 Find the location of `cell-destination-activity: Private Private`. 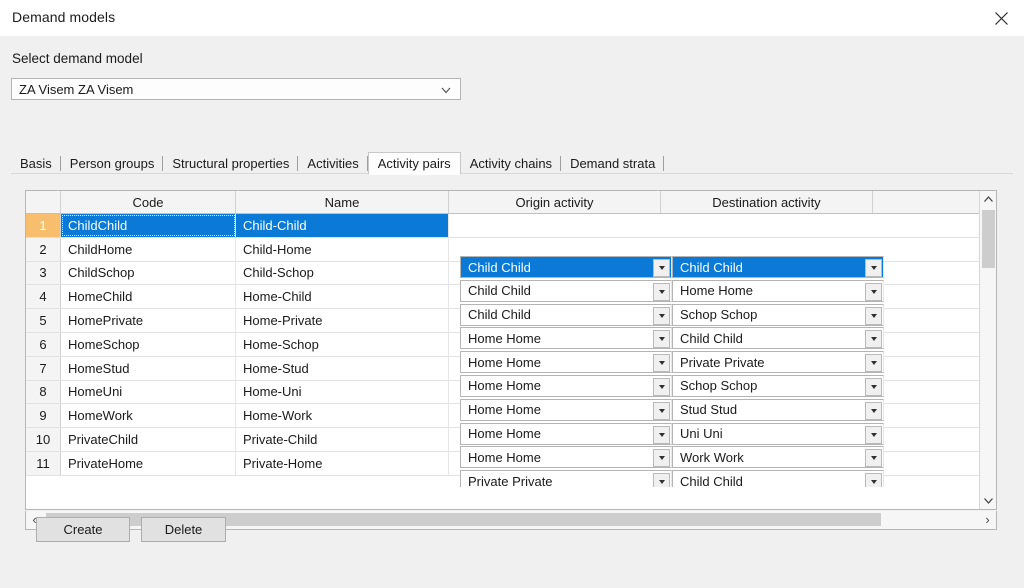

cell-destination-activity: Private Private is located at coordinates (778, 362).